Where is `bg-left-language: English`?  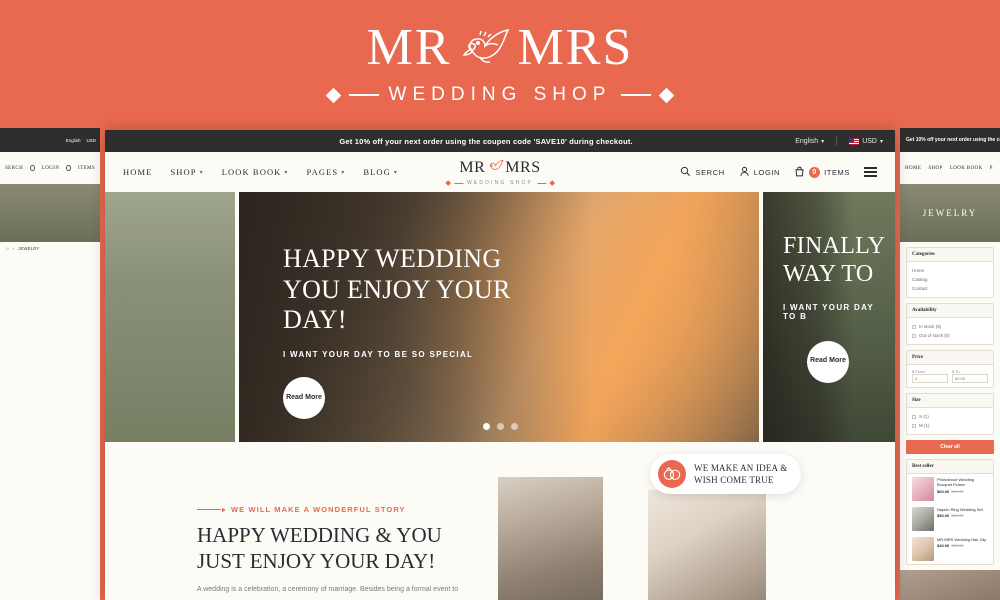 bg-left-language: English is located at coordinates (73, 140).